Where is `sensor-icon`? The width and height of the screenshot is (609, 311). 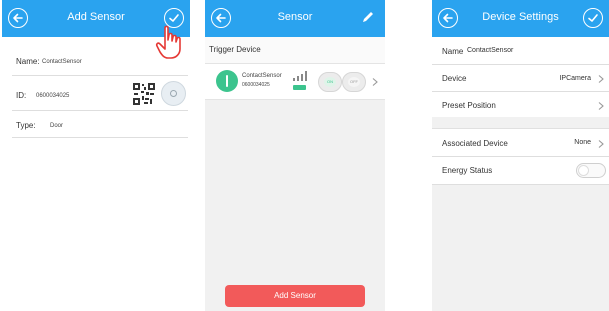 sensor-icon is located at coordinates (227, 81).